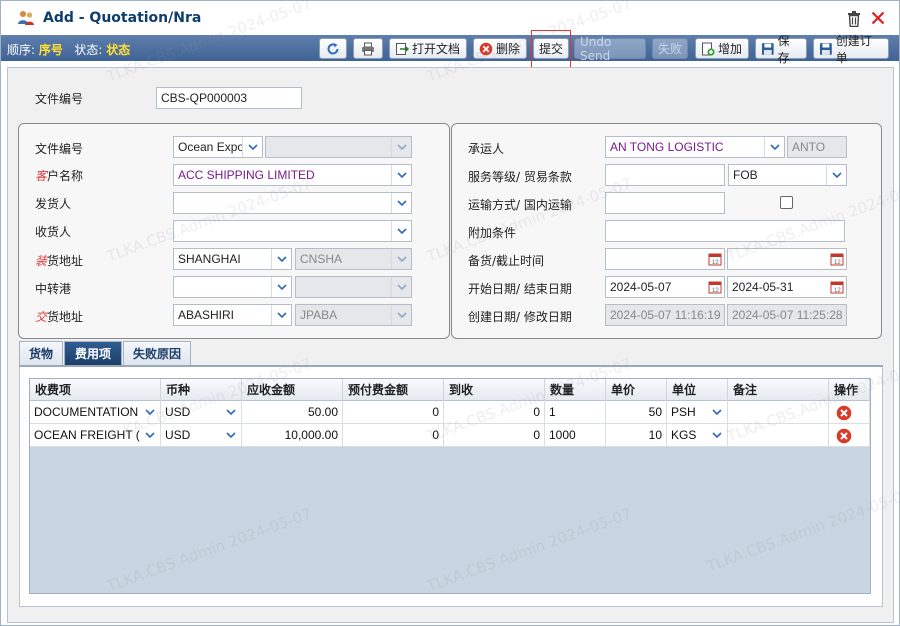 This screenshot has width=900, height=626. I want to click on tab-charges: 费用项, so click(93, 353).